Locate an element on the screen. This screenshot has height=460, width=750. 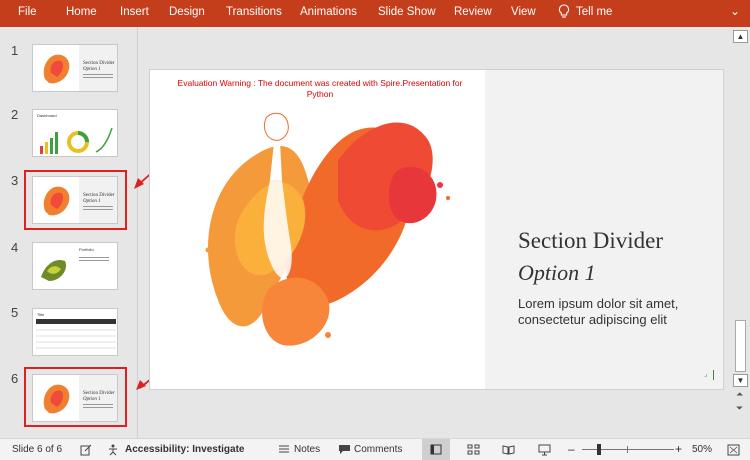
slide-thumbnail-4: Portfolio is located at coordinates (75, 266).